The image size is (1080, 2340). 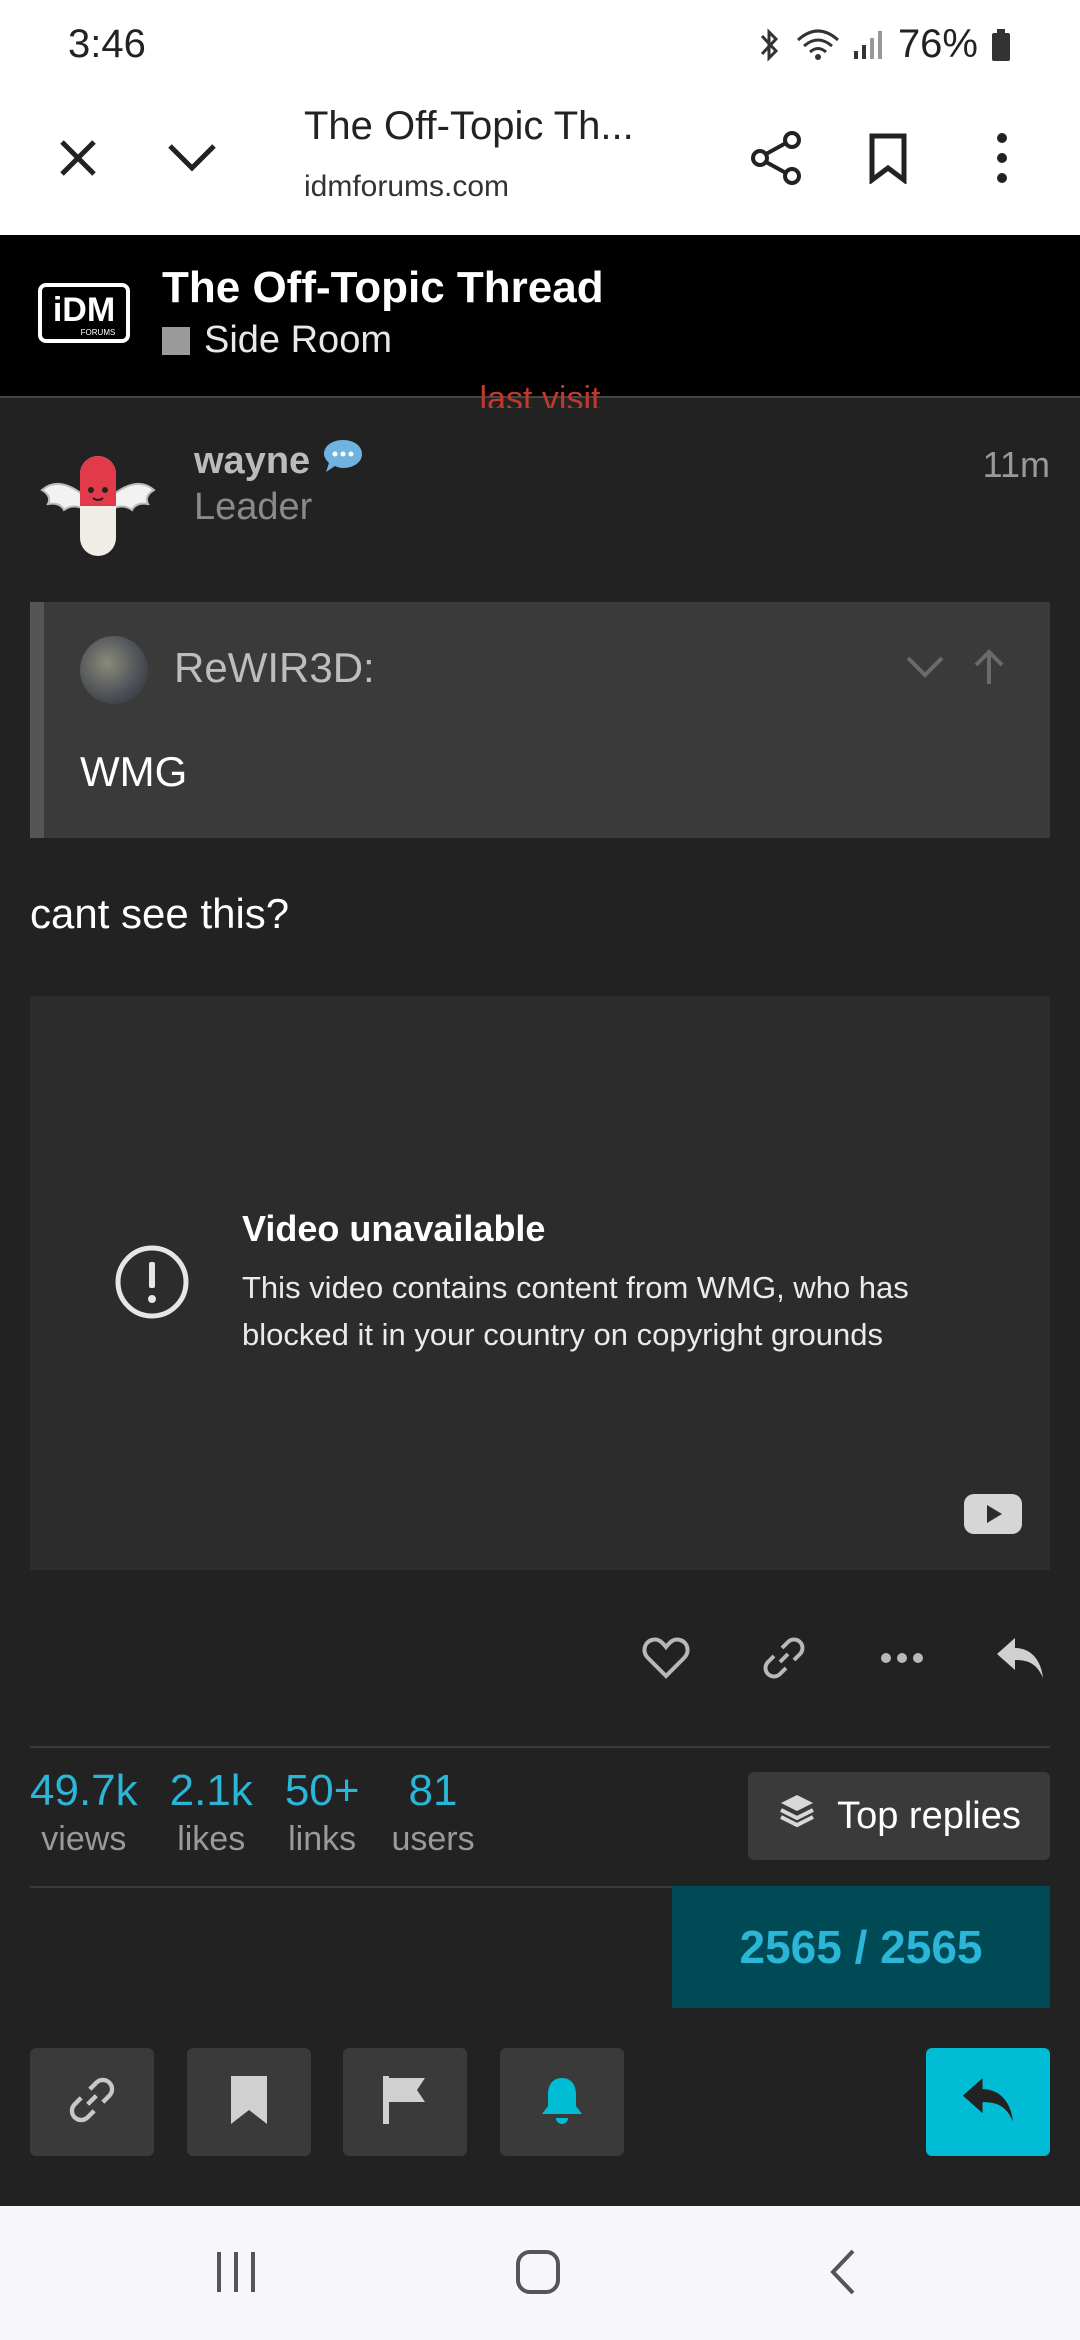 What do you see at coordinates (298, 340) in the screenshot?
I see `category-label: Side Room` at bounding box center [298, 340].